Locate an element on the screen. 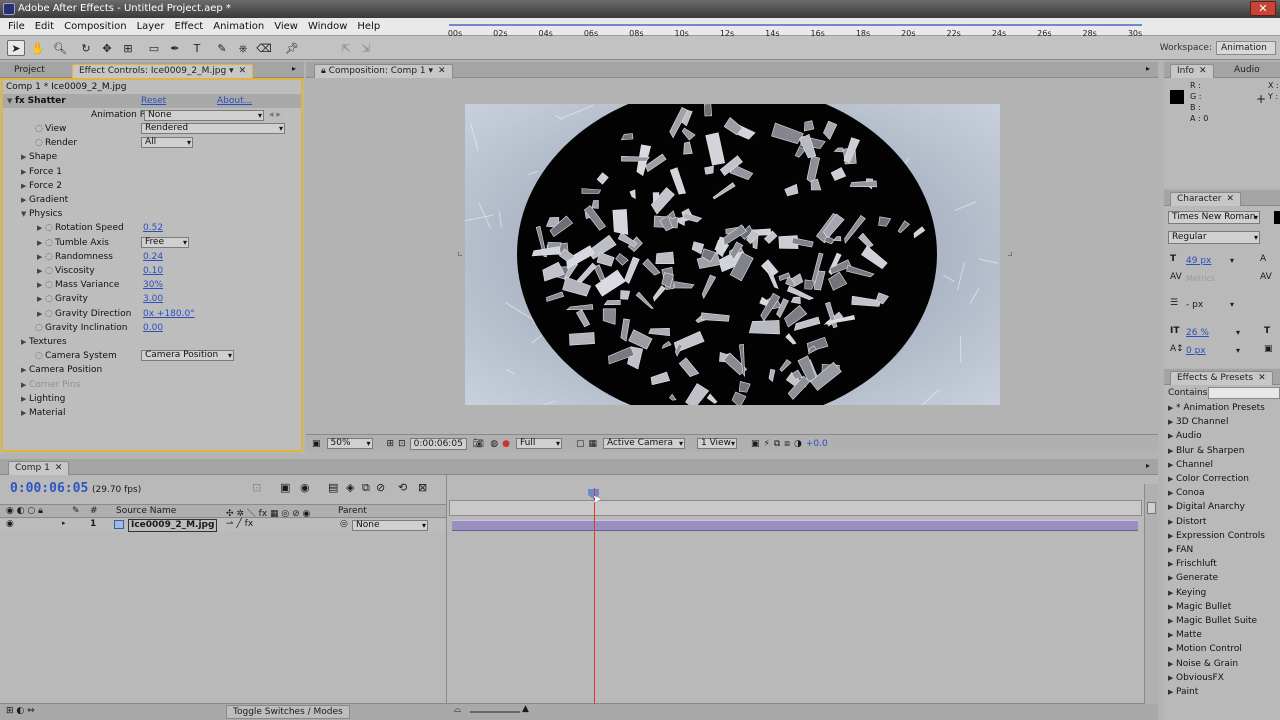  effect-prop-lighting: ▶ Lighting is located at coordinates (43, 399).